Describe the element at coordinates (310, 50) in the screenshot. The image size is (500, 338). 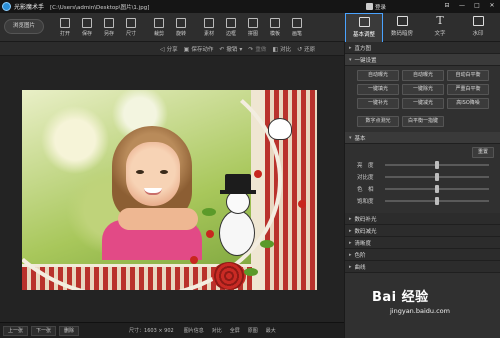
I see `restore-label: 还原` at that location.